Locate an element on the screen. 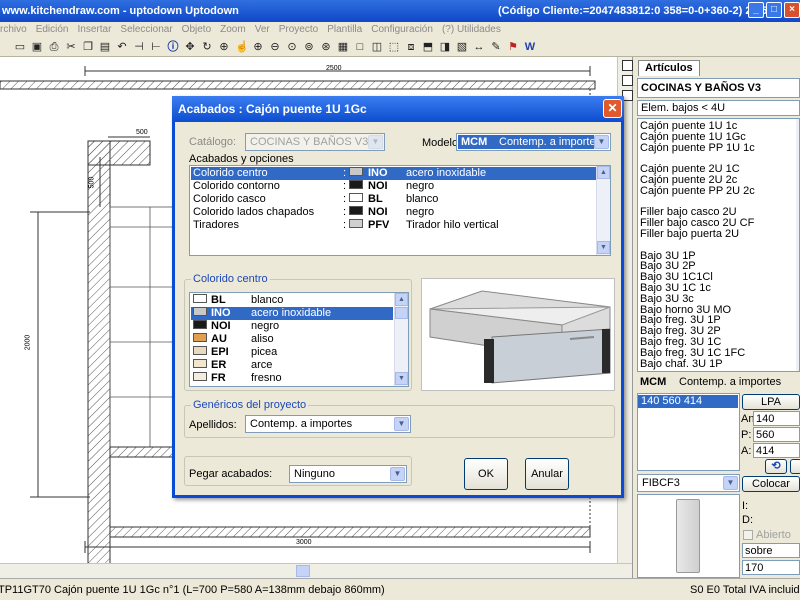 Image resolution: width=800 pixels, height=600 pixels. ok-button: OK is located at coordinates (486, 474).